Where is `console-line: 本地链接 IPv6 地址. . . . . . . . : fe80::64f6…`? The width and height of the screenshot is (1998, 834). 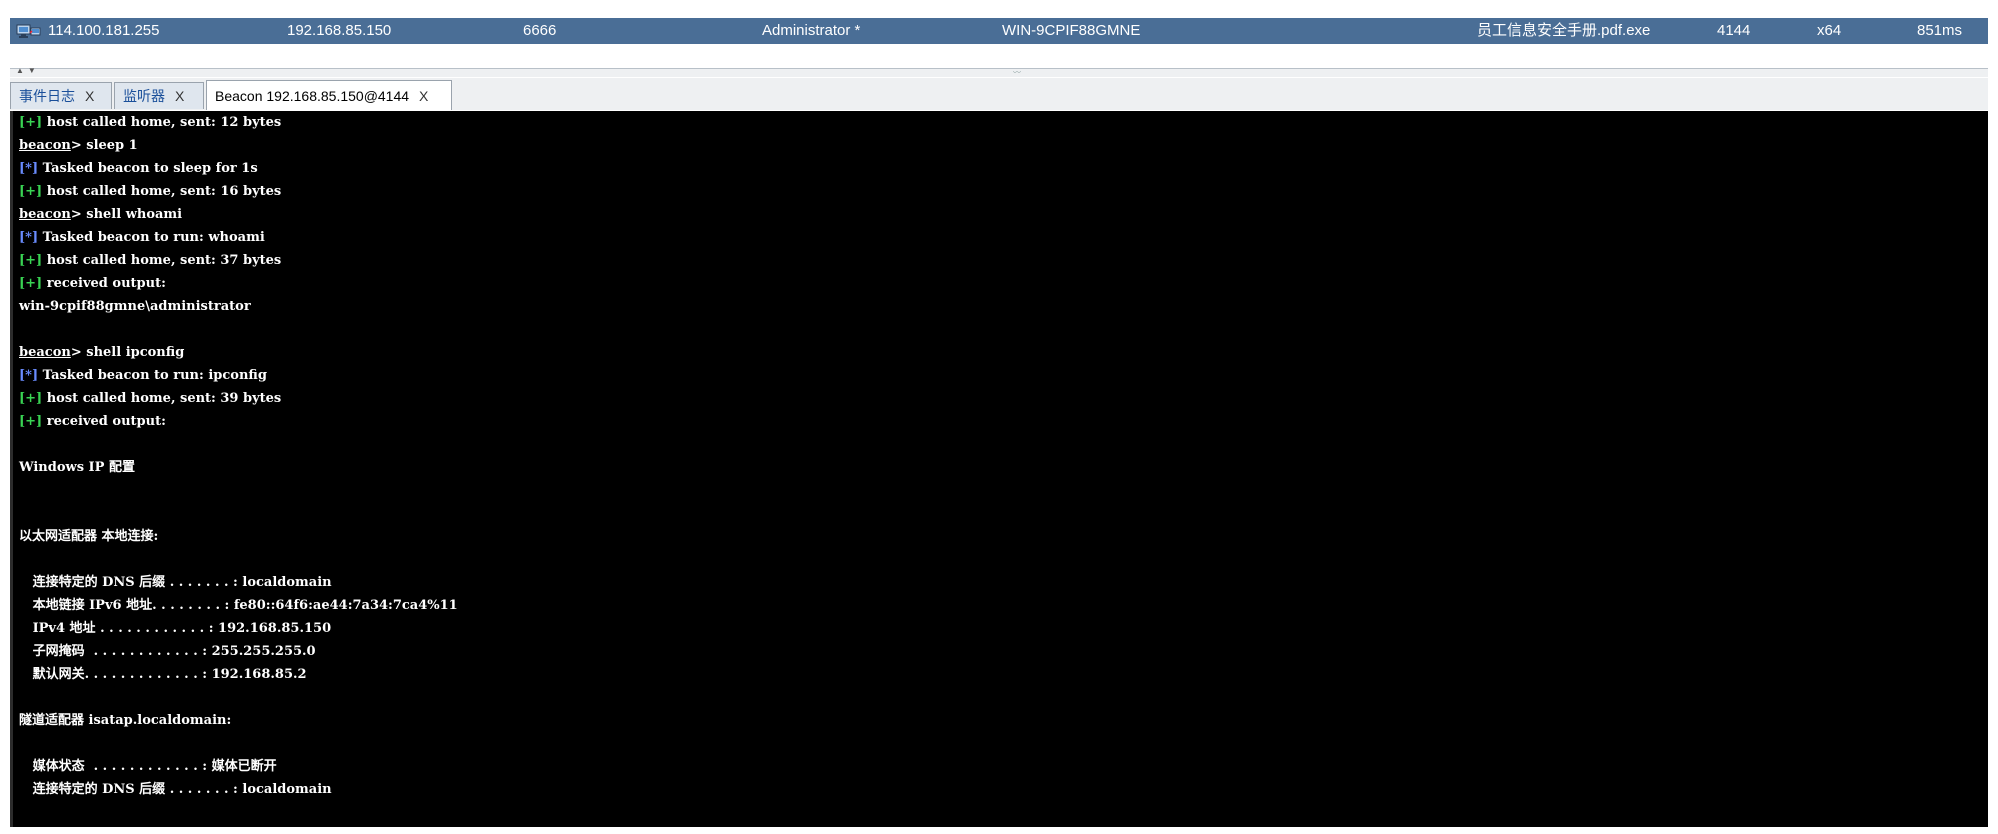
console-line: 本地链接 IPv6 地址. . . . . . . . : fe80::64f6… is located at coordinates (238, 605).